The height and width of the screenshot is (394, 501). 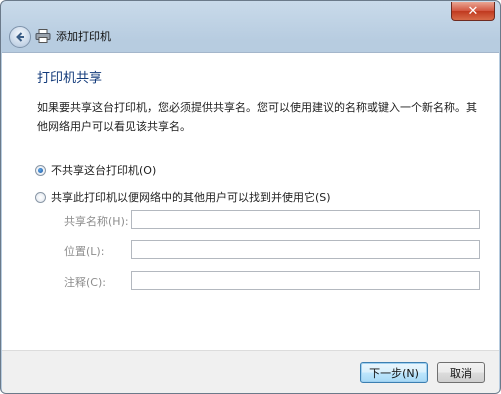 I want to click on no-share-label: 不共享这台打印机(O), so click(x=103, y=170).